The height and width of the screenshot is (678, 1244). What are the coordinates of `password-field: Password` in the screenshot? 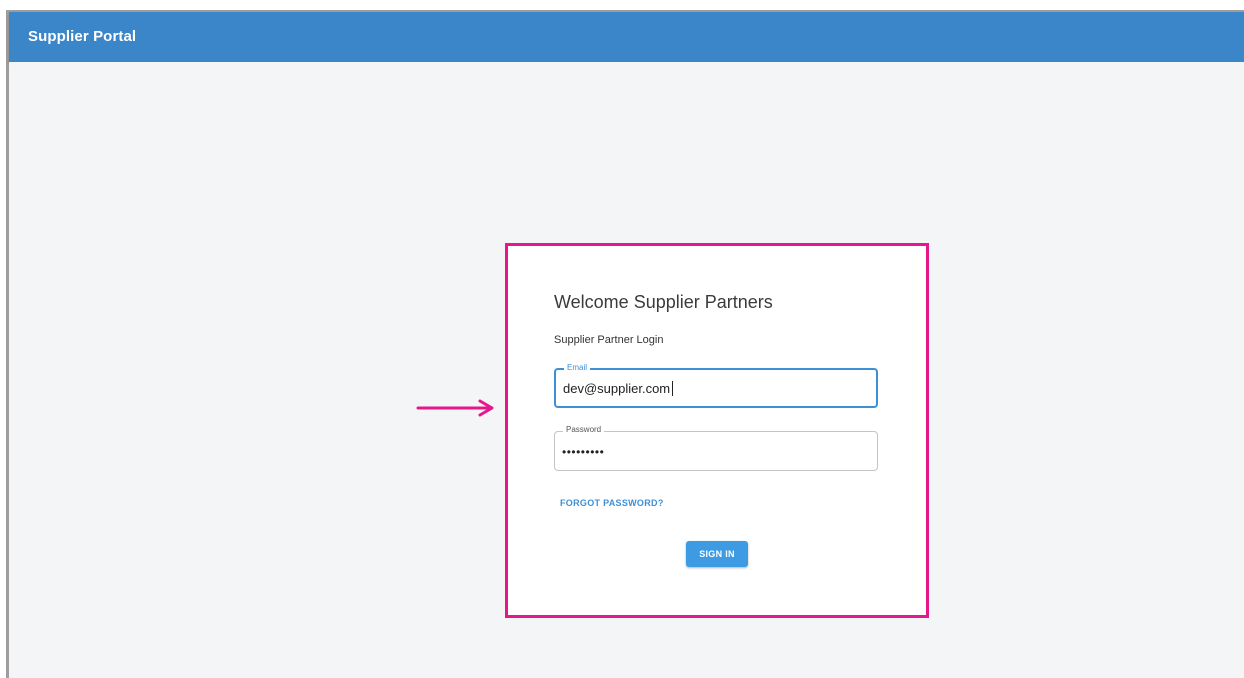 It's located at (716, 447).